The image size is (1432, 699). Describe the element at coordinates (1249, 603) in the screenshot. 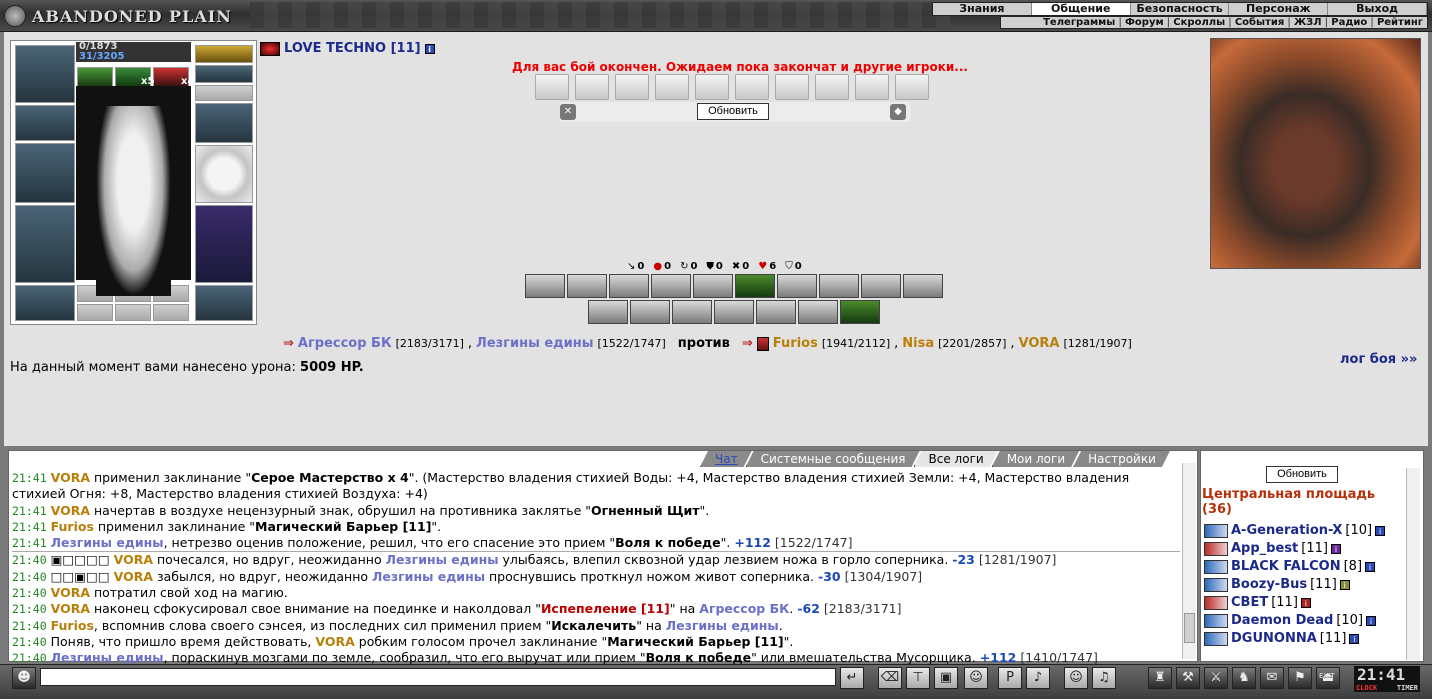

I see `user-name: CBET` at that location.